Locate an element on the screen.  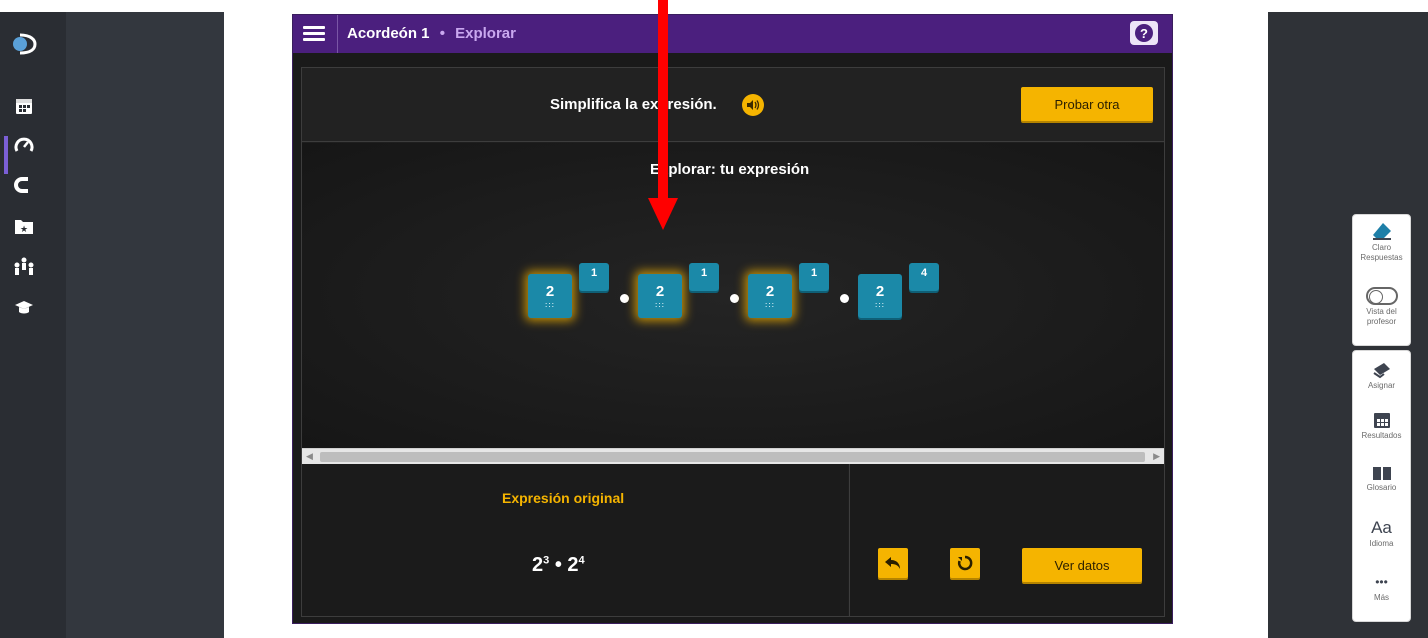
book-icon is located at coordinates (1381, 473).